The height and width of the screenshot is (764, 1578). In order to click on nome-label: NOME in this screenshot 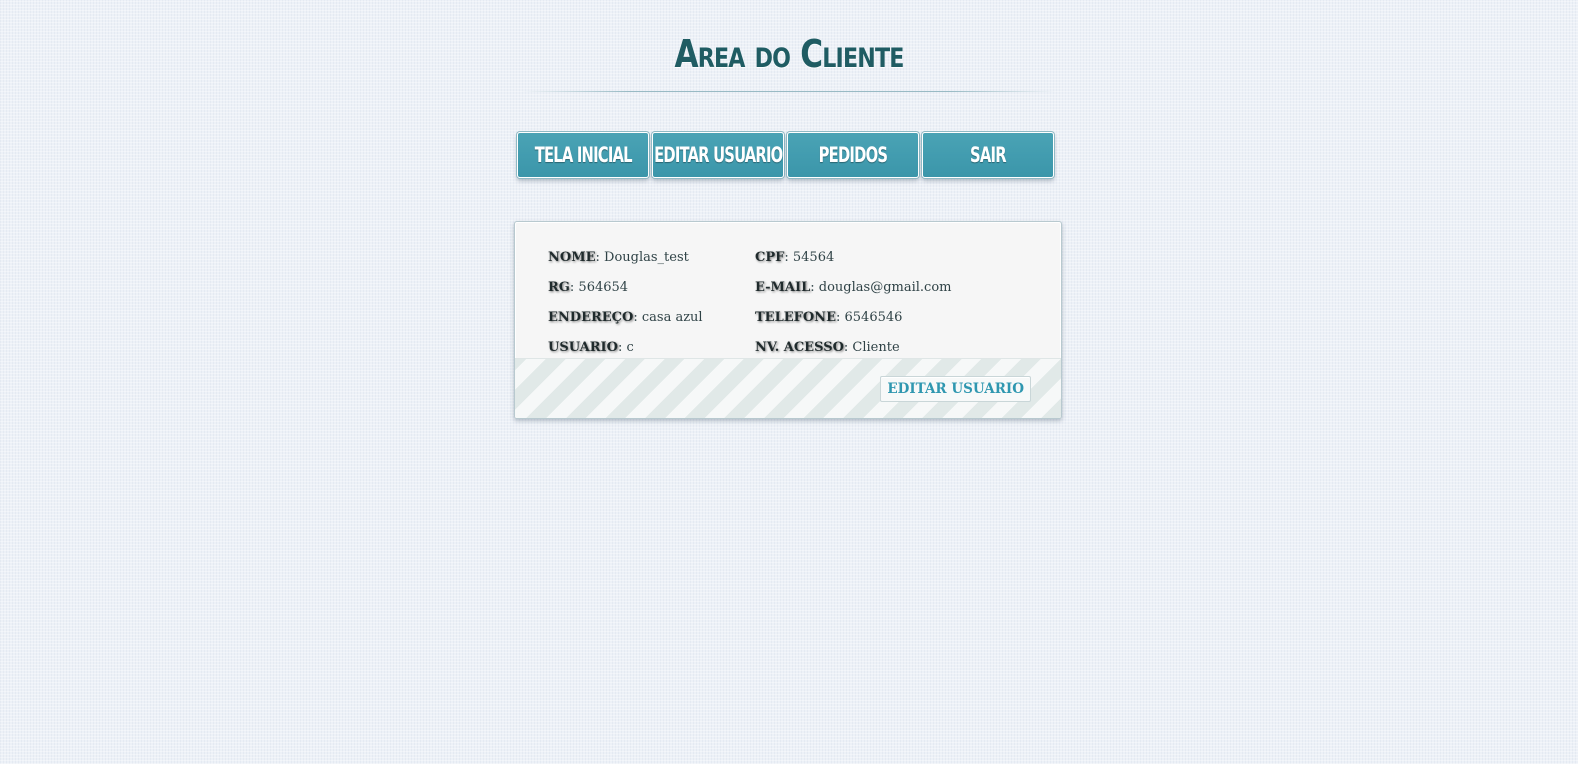, I will do `click(572, 257)`.